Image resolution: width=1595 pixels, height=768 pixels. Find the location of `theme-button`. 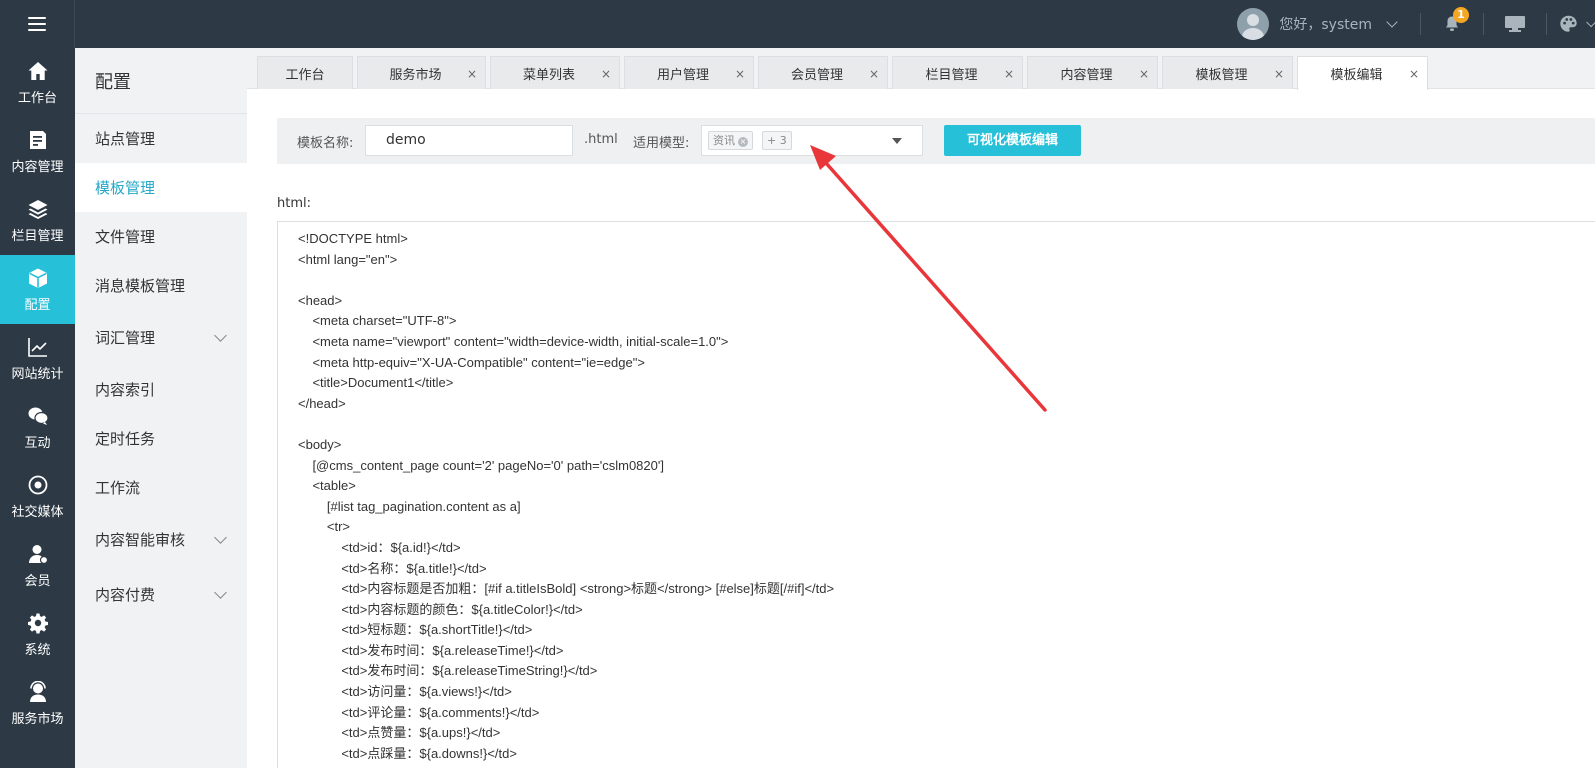

theme-button is located at coordinates (1571, 24).